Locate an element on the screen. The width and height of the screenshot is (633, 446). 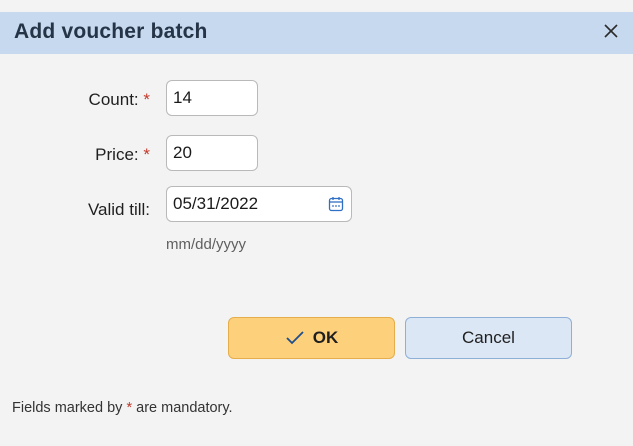
mandatory-fields-note: Fields marked by * are mandatory. is located at coordinates (122, 408).